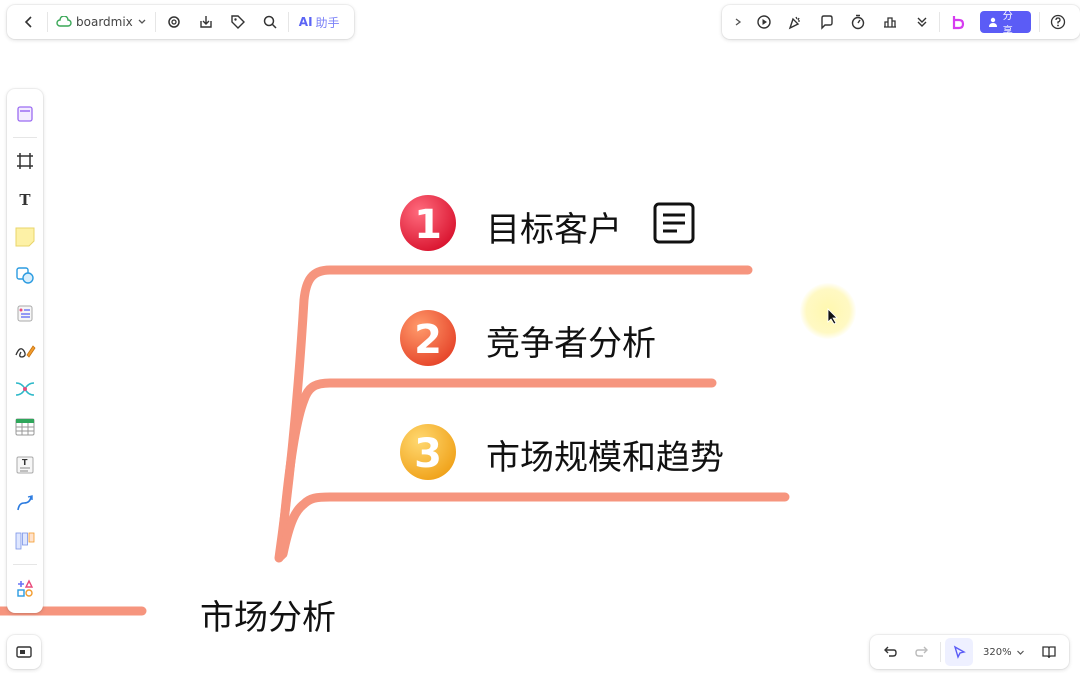 The height and width of the screenshot is (673, 1080). I want to click on badge-1-number: 1, so click(428, 225).